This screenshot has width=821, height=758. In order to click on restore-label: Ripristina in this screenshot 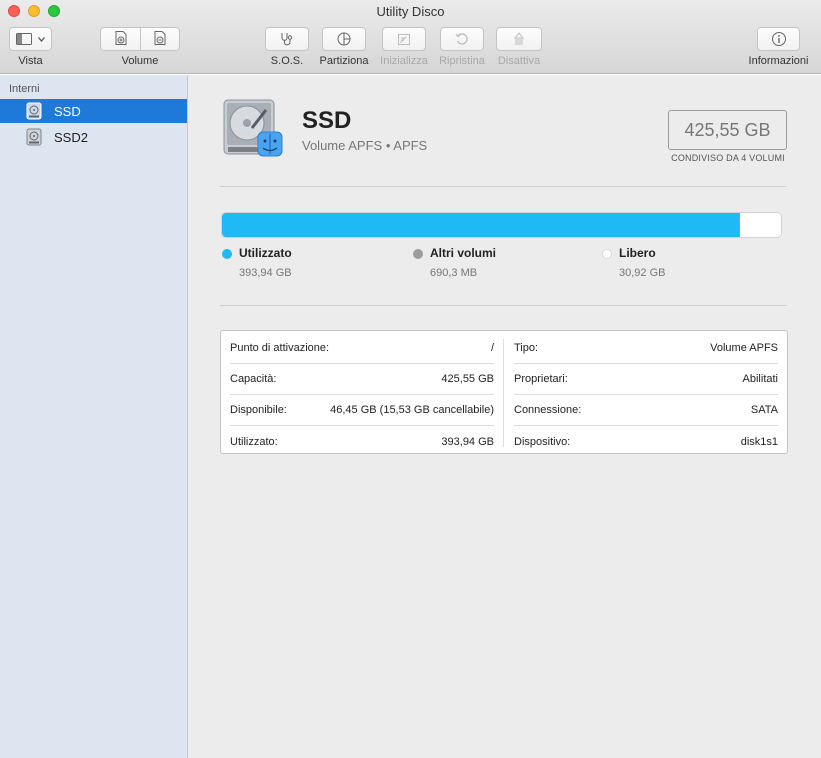, I will do `click(462, 61)`.